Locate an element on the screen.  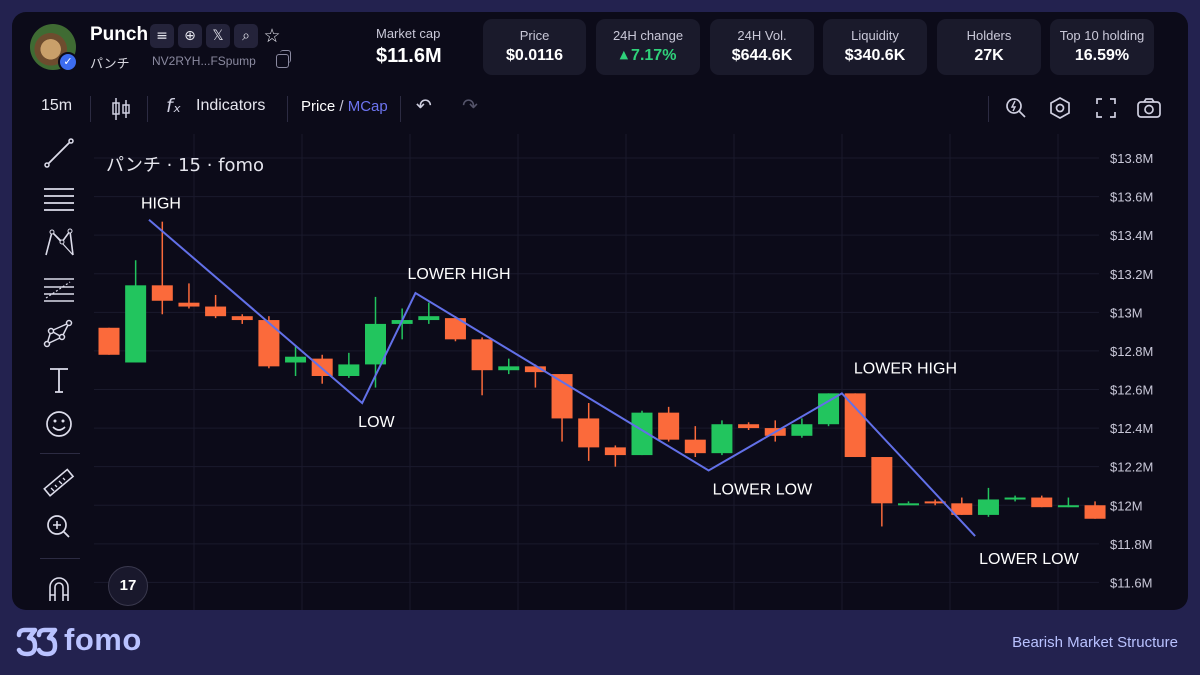
star-icon: ☆ is located at coordinates (272, 36).